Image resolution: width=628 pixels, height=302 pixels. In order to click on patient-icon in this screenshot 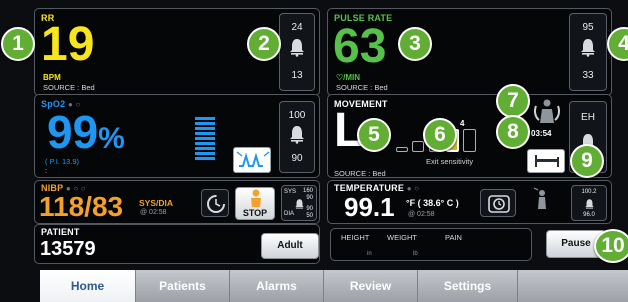, I will do `click(256, 198)`.